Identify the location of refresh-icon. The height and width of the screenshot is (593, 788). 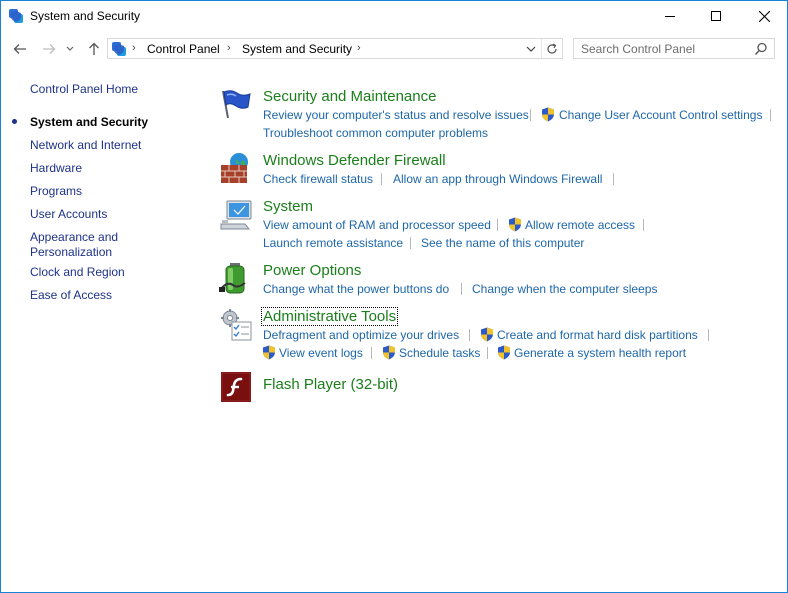
(552, 48).